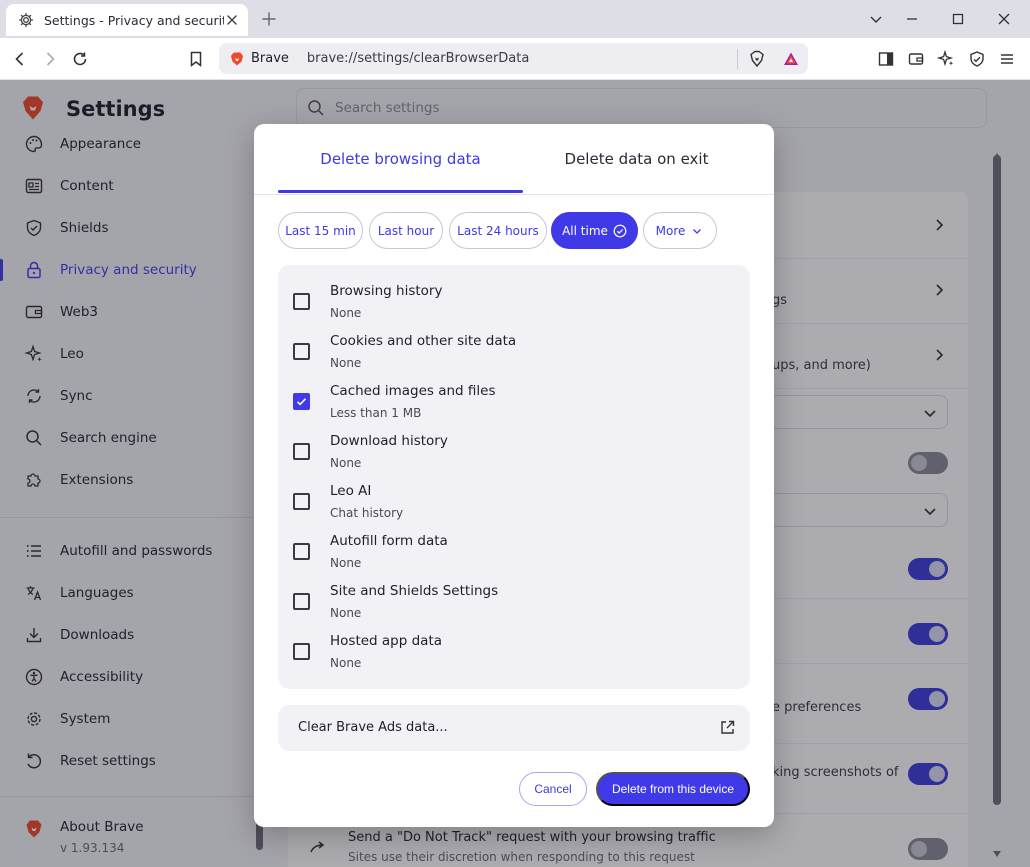 The image size is (1030, 867). I want to click on gear-icon, so click(26, 20).